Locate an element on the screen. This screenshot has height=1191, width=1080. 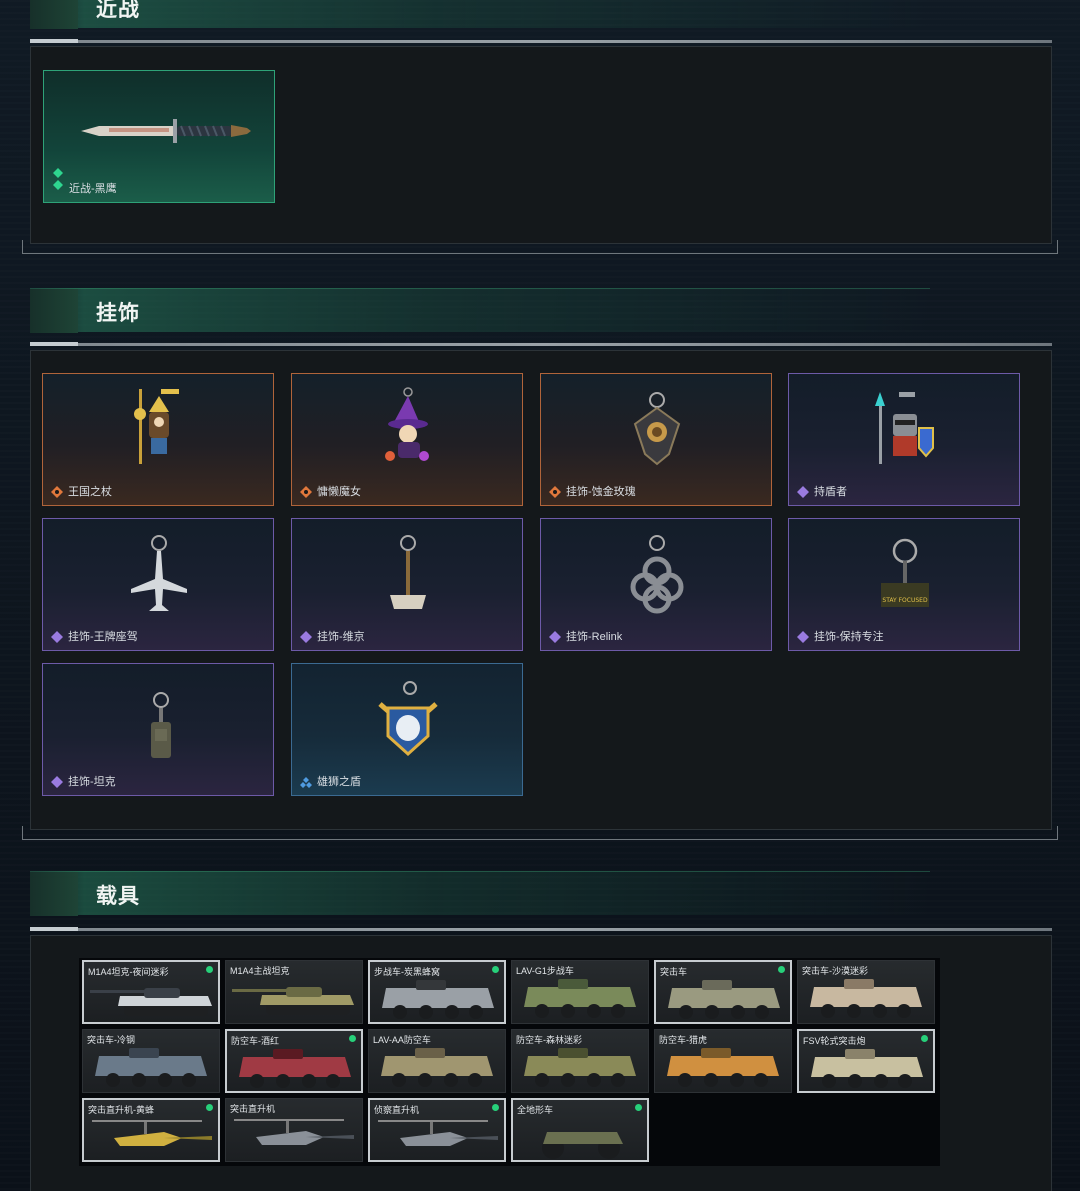
relink-charm-icon is located at coordinates (657, 574).